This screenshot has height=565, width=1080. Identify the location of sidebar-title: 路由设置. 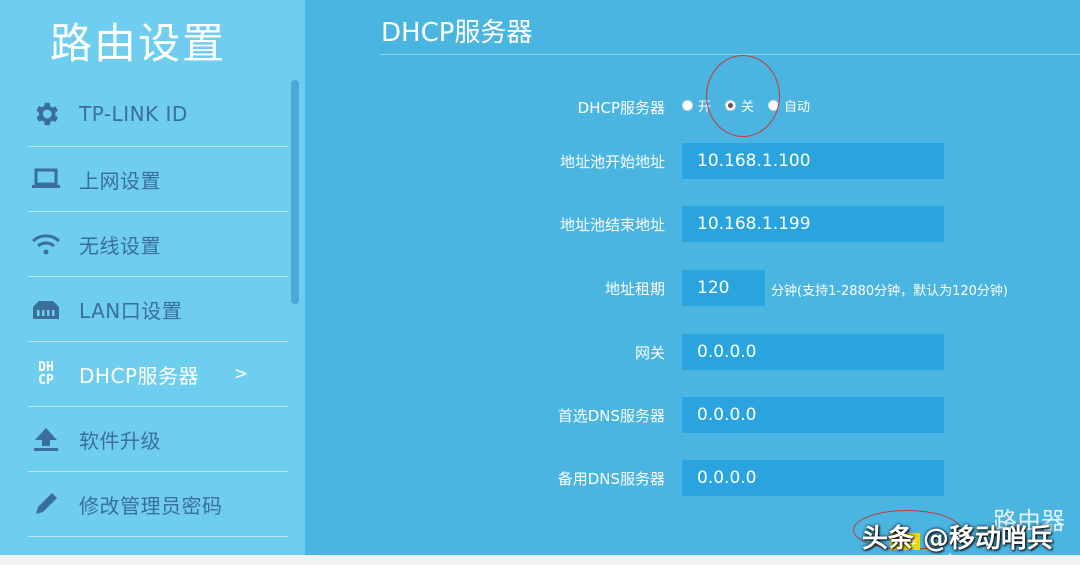
(138, 43).